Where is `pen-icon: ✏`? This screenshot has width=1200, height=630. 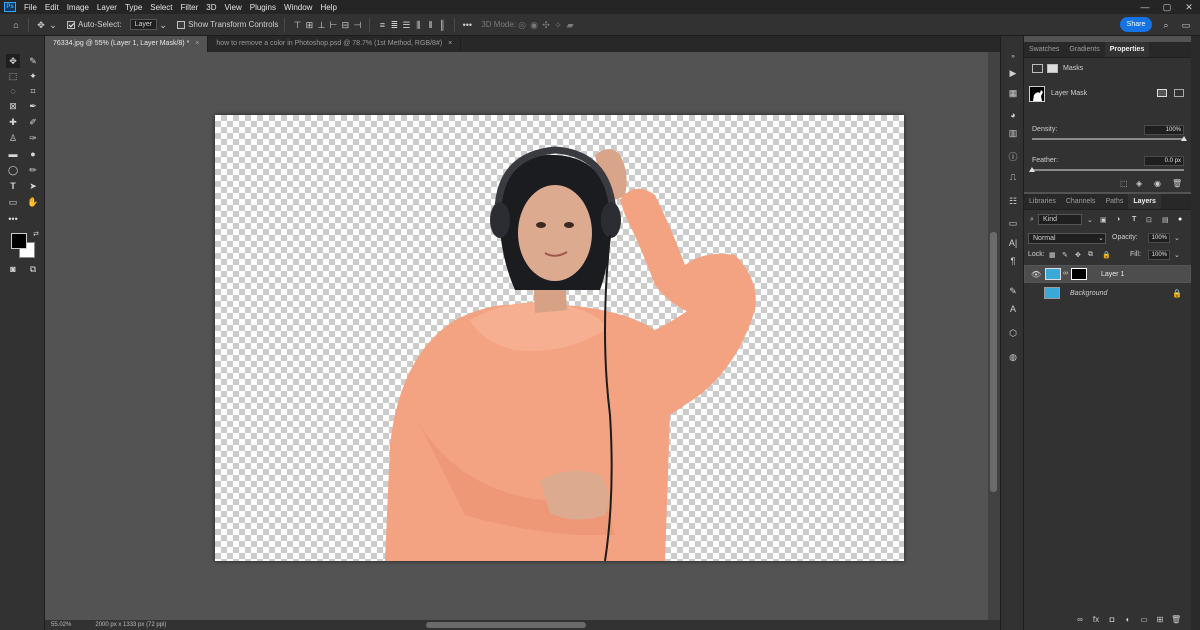 pen-icon: ✏ is located at coordinates (33, 170).